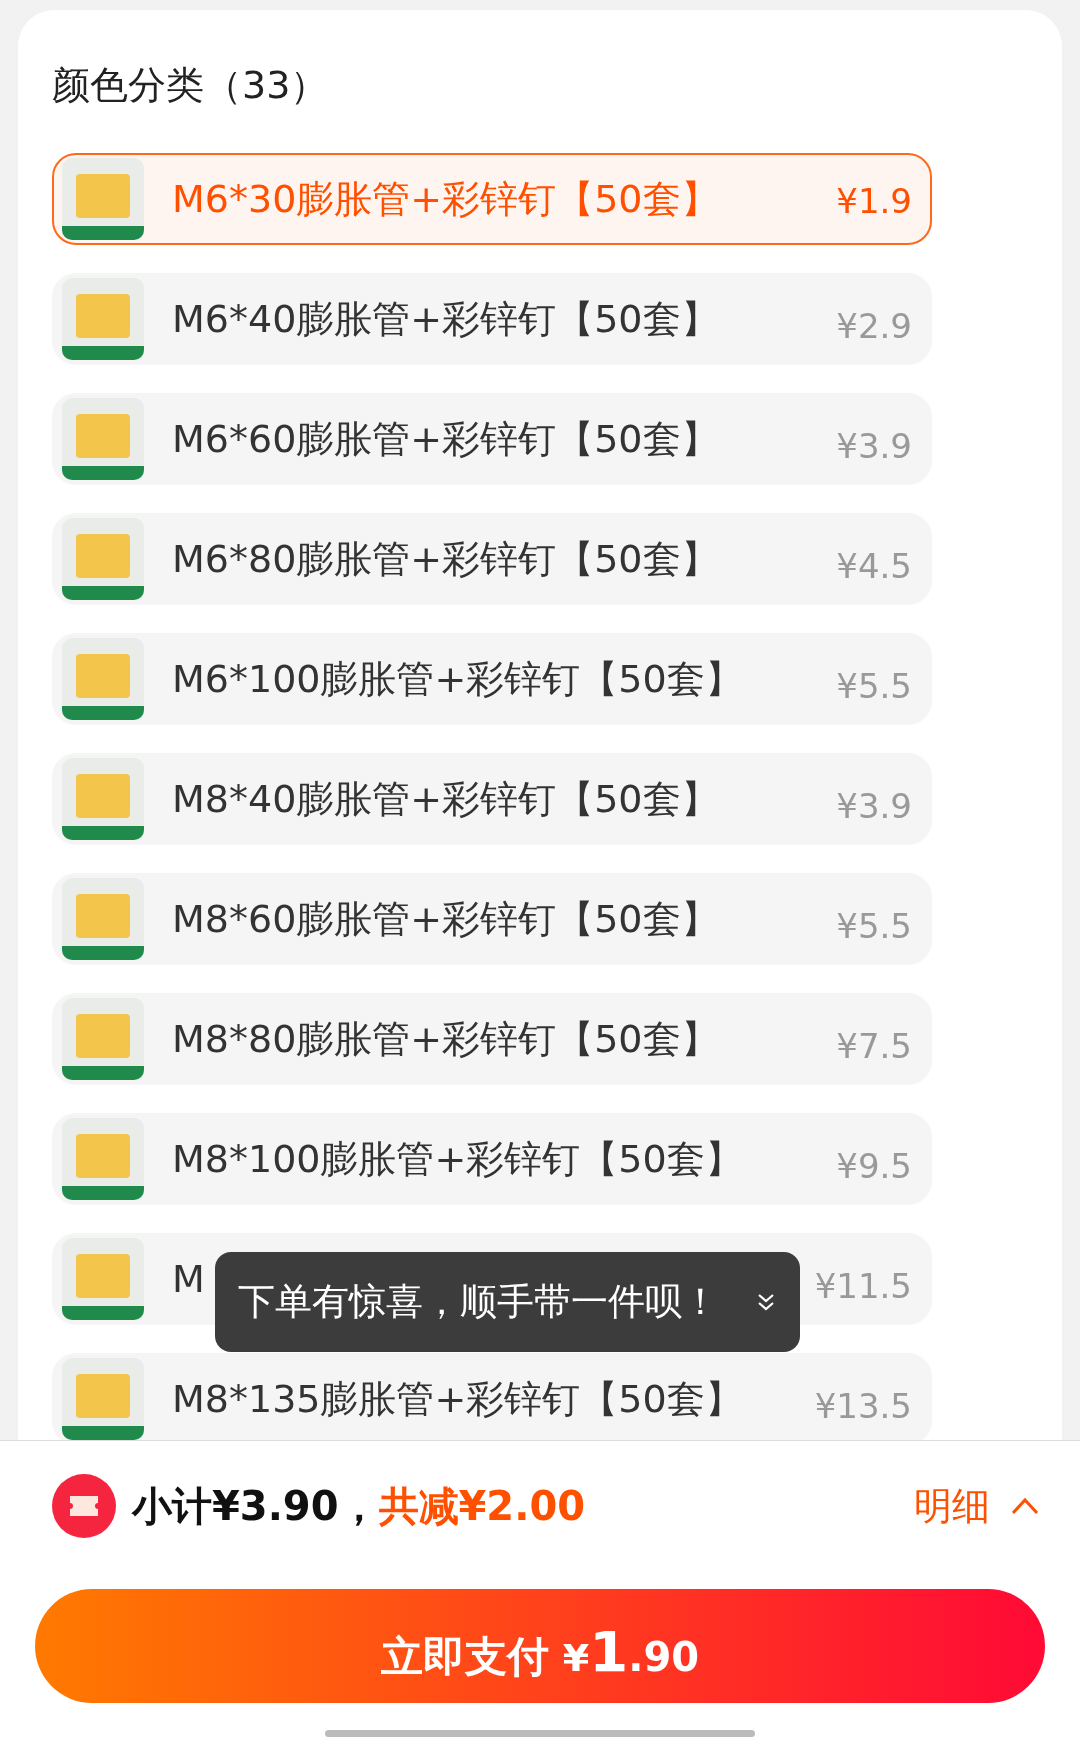 The width and height of the screenshot is (1080, 1743). What do you see at coordinates (492, 1159) in the screenshot?
I see `option-chip: M8*100膨胀管+彩锌钉【50套】 ¥9.5` at bounding box center [492, 1159].